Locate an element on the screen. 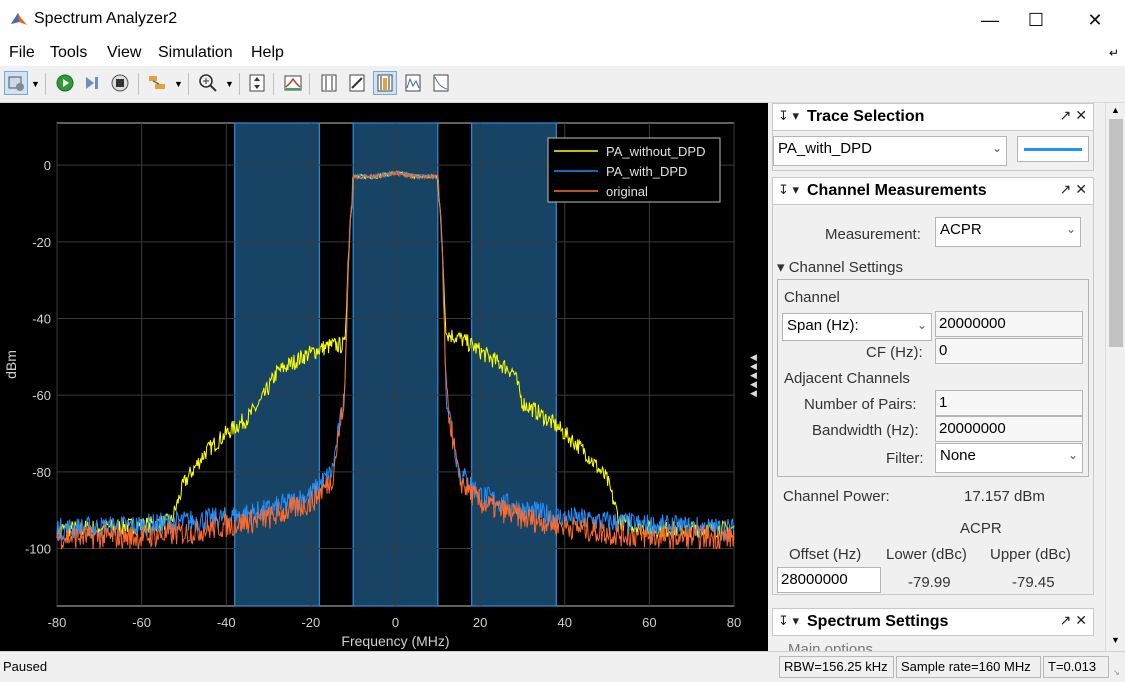 The height and width of the screenshot is (682, 1125). bandwidth-label: Bandwidth (Hz): is located at coordinates (865, 430).